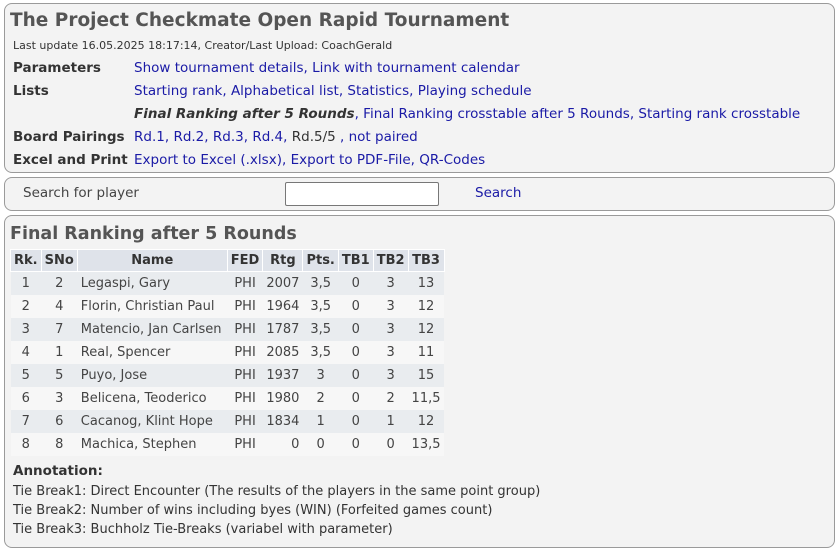  Describe the element at coordinates (152, 283) in the screenshot. I see `player-name-link: Legaspi, Gary` at that location.